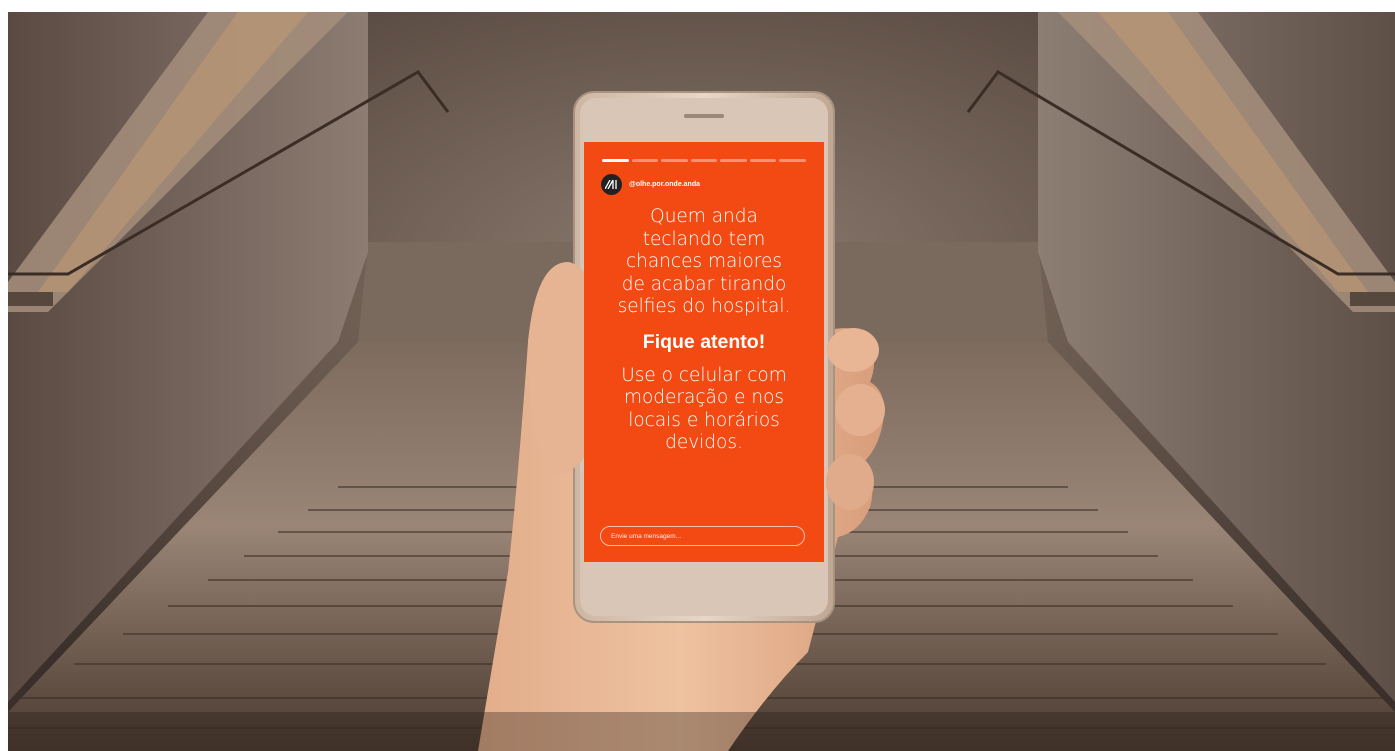 Image resolution: width=1395 pixels, height=751 pixels. I want to click on brand-logo-icon, so click(611, 184).